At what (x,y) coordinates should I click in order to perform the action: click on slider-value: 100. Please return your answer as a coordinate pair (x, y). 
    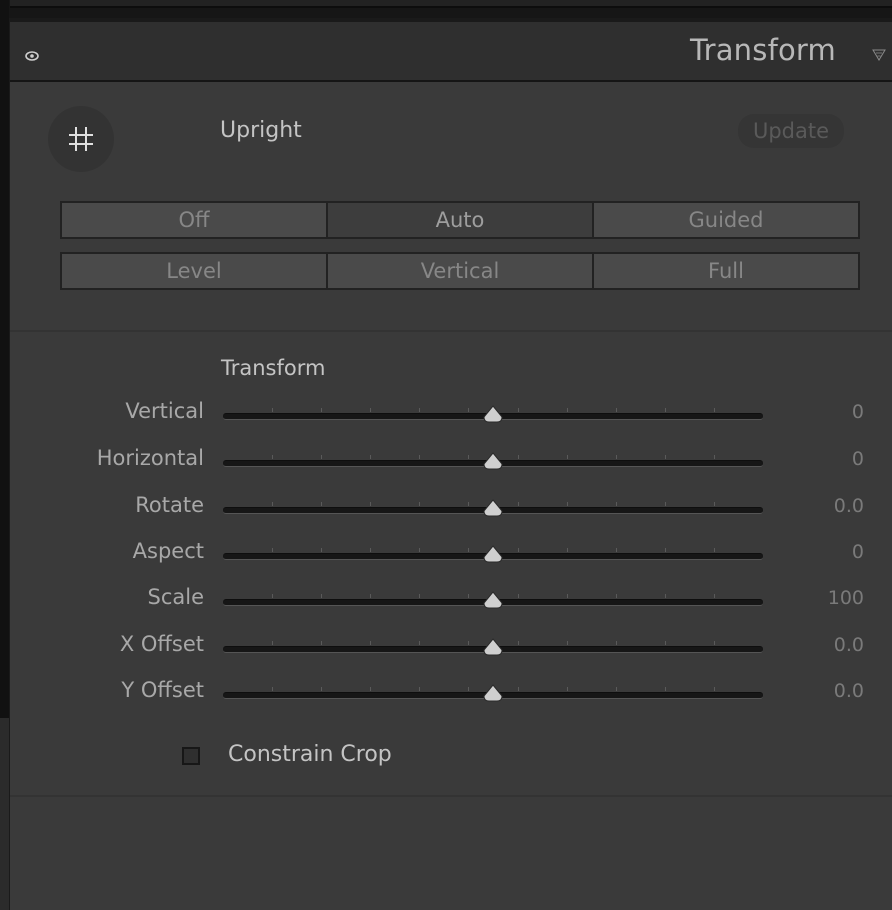
    Looking at the image, I should click on (846, 598).